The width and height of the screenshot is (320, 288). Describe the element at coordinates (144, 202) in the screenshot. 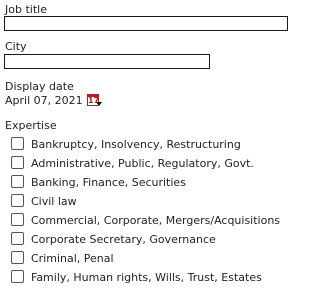

I see `expertise-option: Civil law` at that location.